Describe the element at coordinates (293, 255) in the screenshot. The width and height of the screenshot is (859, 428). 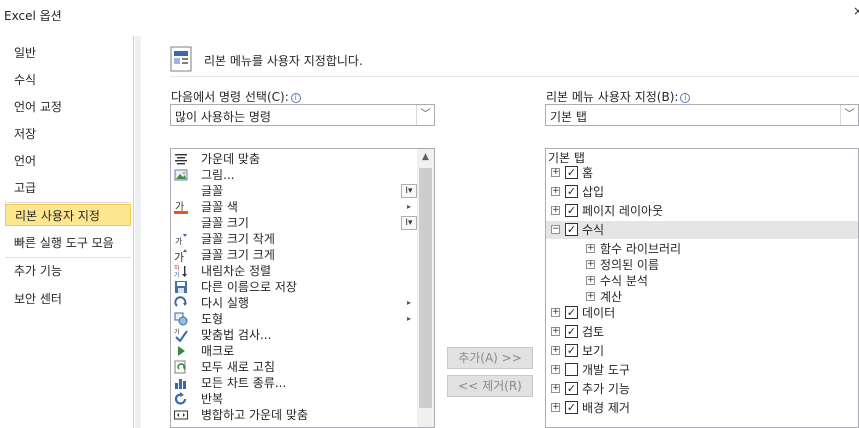
I see `list-item: 가 글꼴 크기 크게` at that location.